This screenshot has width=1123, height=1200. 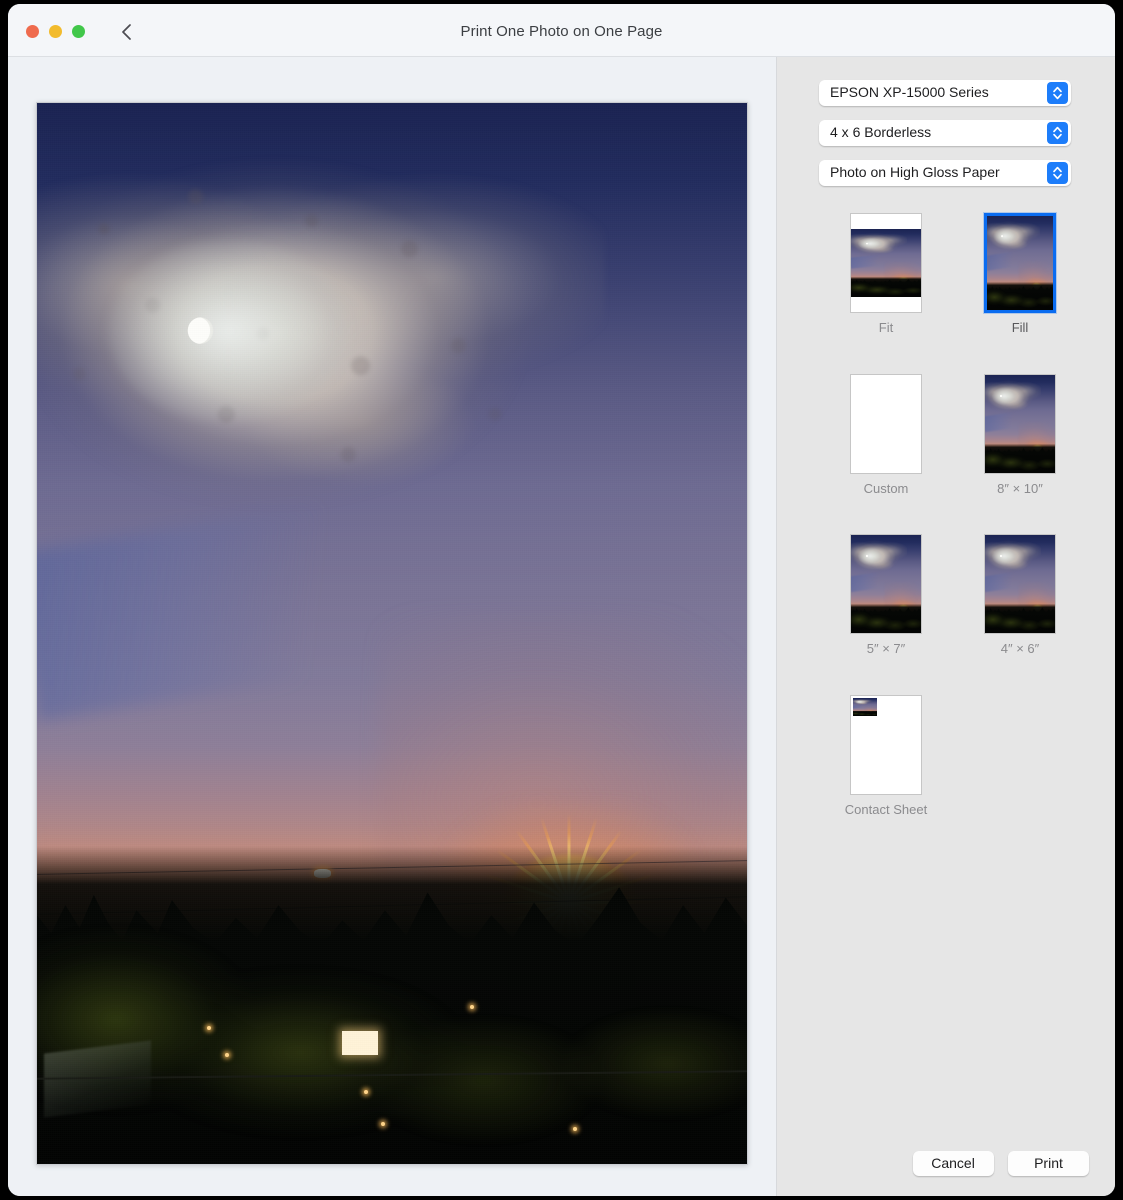 I want to click on layout-option-8x10: 8″ × 10″, so click(x=1020, y=435).